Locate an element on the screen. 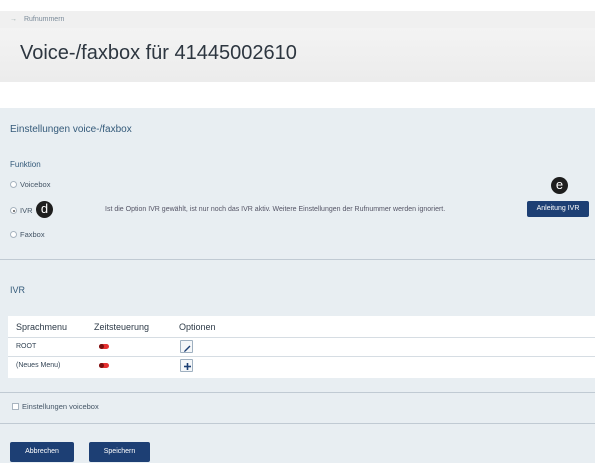 The height and width of the screenshot is (463, 595). voicebox-settings-label: Einstellungen voicebox is located at coordinates (60, 406).